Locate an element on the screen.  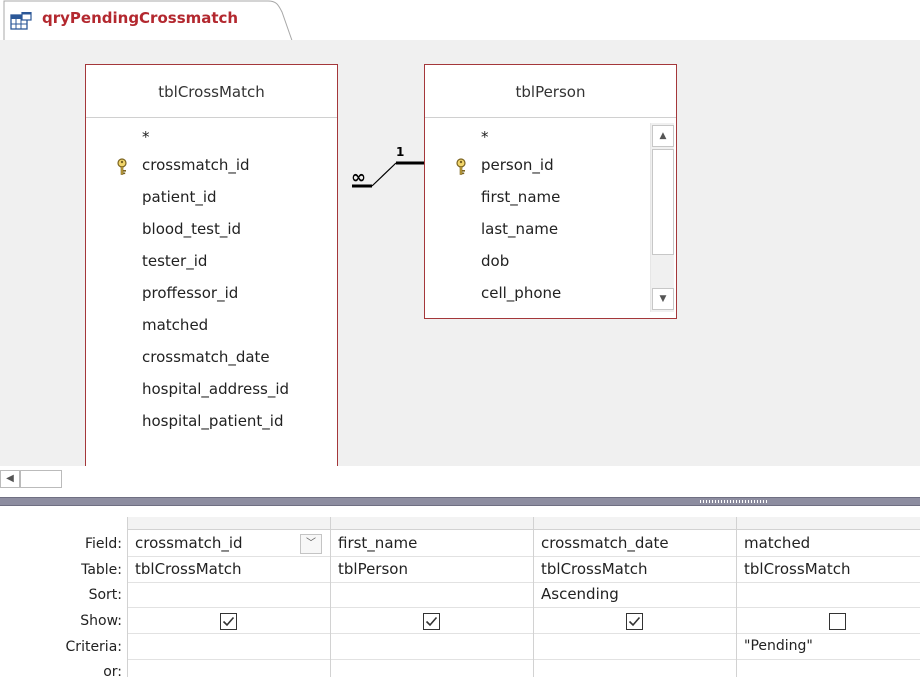
criteria-cell: "Pending" is located at coordinates (828, 646).